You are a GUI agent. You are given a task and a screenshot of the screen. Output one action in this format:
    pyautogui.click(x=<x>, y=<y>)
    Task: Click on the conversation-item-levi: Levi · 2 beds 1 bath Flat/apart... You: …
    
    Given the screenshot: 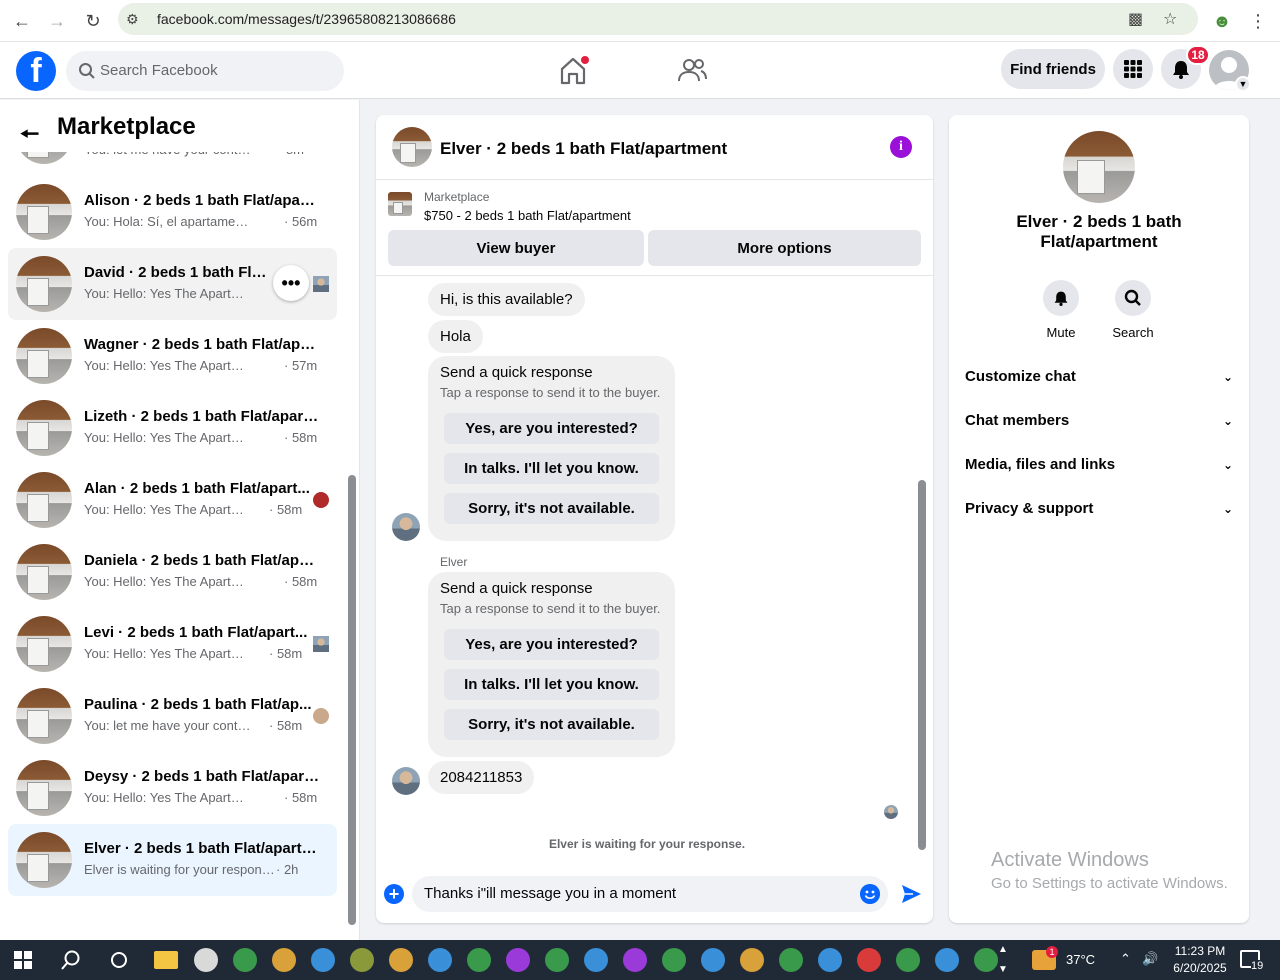 What is the action you would take?
    pyautogui.click(x=172, y=644)
    